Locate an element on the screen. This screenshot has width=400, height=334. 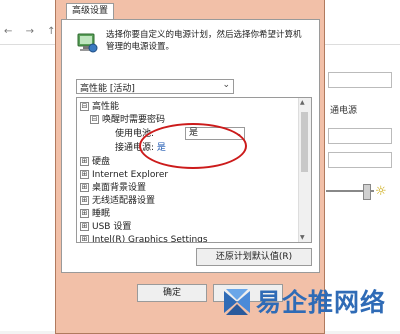
power-plan-select-value: 高性能 [活动] is located at coordinates (107, 89).